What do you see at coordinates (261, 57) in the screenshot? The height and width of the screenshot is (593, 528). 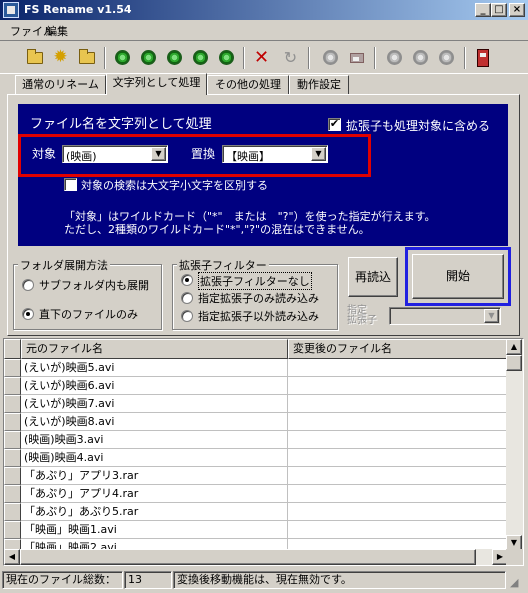 I see `cancel-button: ✕` at bounding box center [261, 57].